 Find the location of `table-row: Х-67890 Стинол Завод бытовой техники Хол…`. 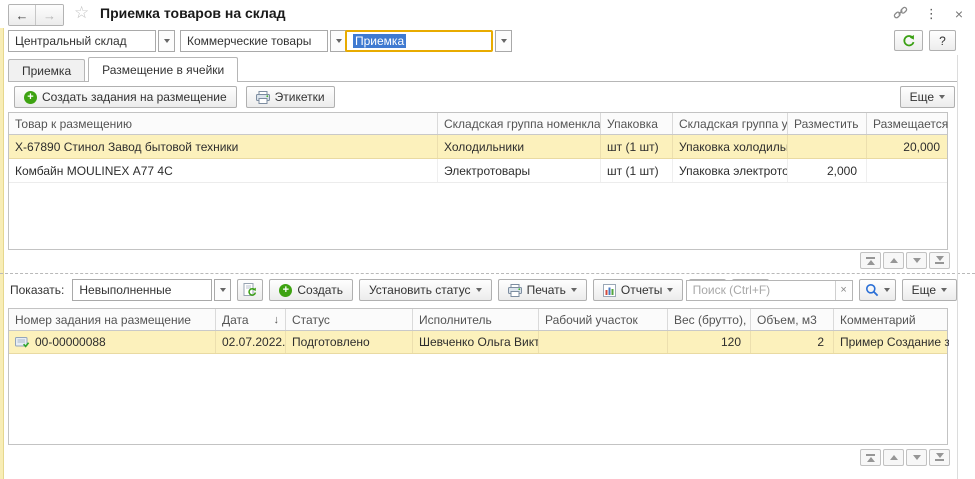

table-row: Х-67890 Стинол Завод бытовой техники Хол… is located at coordinates (478, 147).